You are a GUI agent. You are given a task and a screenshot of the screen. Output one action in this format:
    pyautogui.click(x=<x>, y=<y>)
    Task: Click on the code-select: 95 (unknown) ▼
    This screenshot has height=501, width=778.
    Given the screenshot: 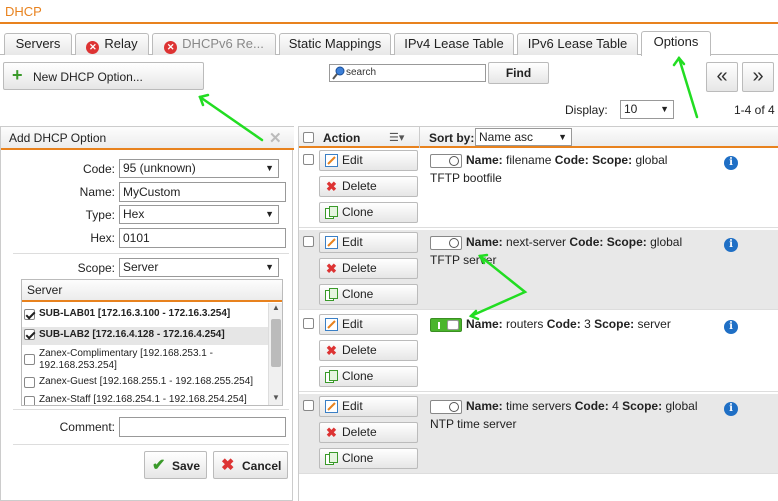 What is the action you would take?
    pyautogui.click(x=199, y=168)
    